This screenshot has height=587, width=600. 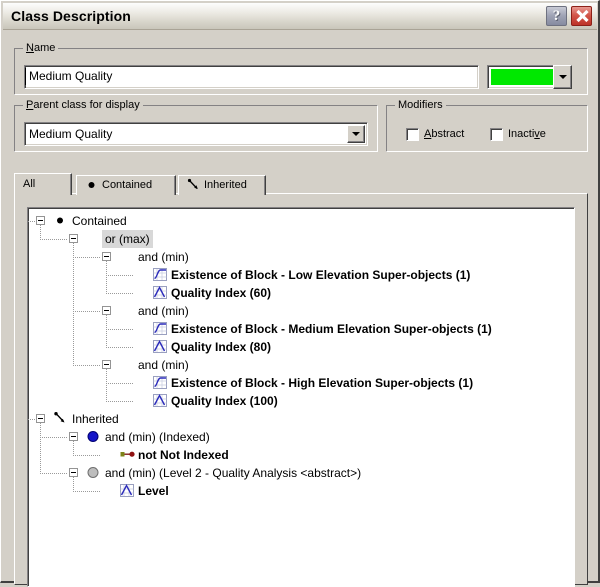 I want to click on parent-class-combobox: Medium Quality, so click(x=196, y=134).